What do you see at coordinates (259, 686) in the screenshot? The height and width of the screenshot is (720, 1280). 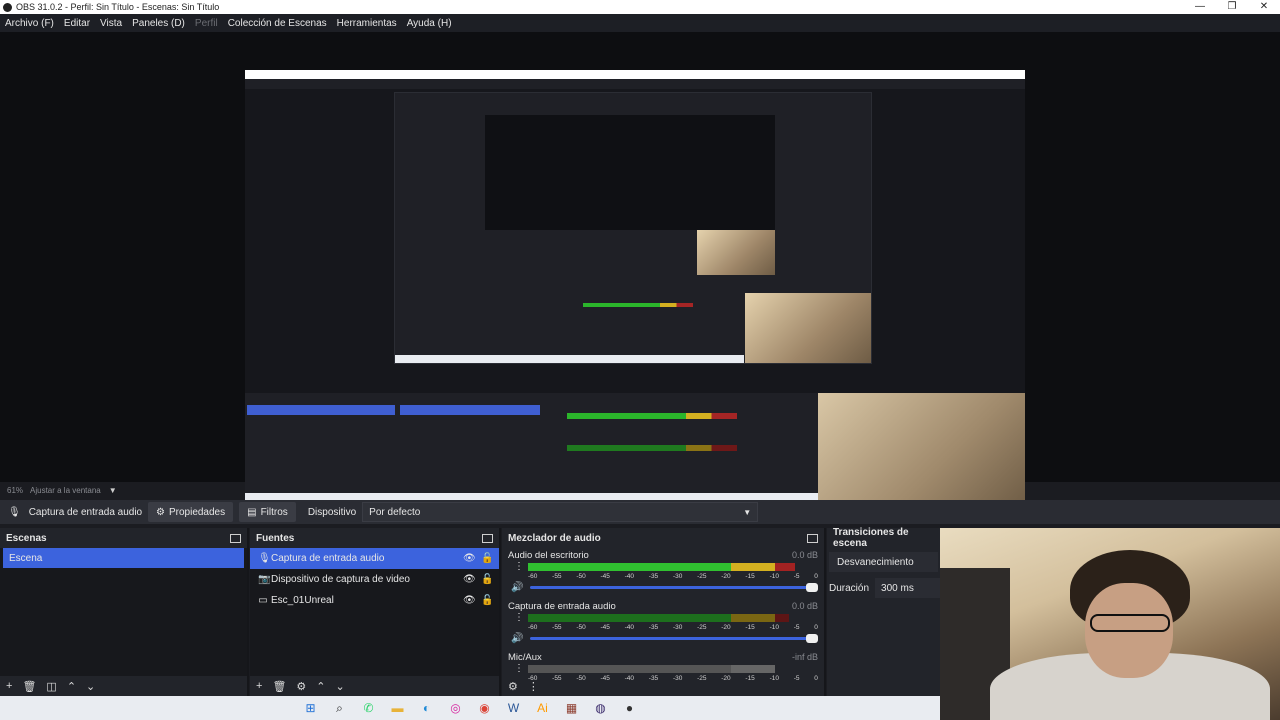 I see `add-source-button: +` at bounding box center [259, 686].